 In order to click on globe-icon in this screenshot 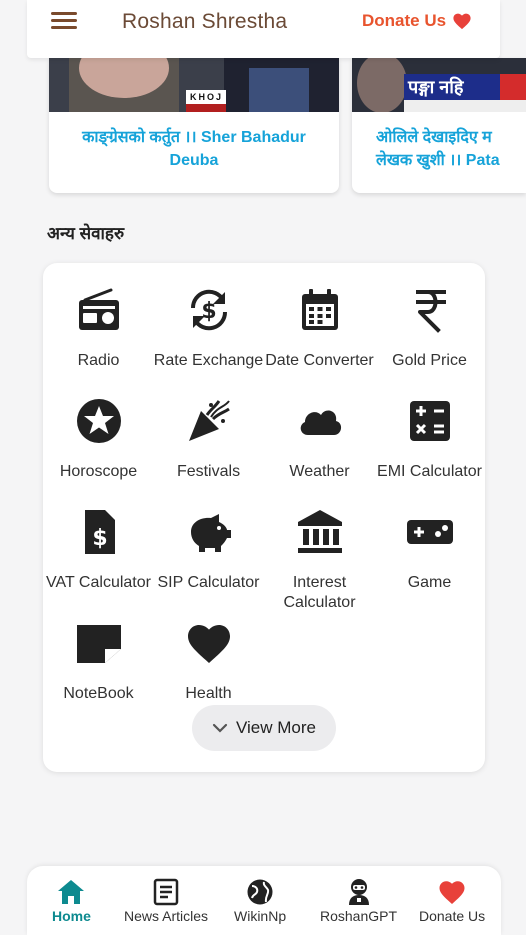, I will do `click(260, 892)`.